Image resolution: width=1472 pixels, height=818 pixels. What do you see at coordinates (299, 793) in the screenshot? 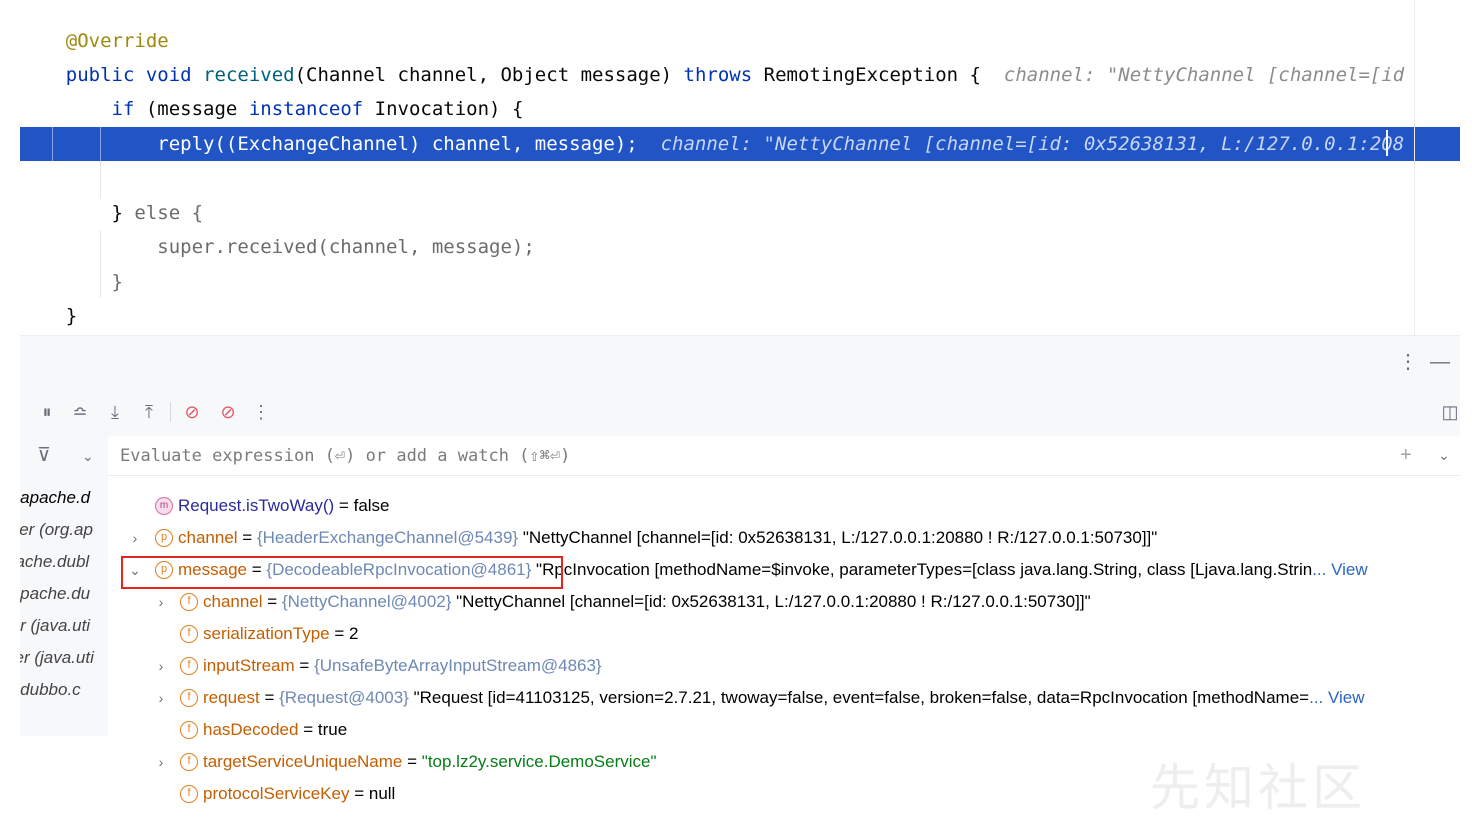
I see `variable-label: protocolServiceKey = null` at bounding box center [299, 793].